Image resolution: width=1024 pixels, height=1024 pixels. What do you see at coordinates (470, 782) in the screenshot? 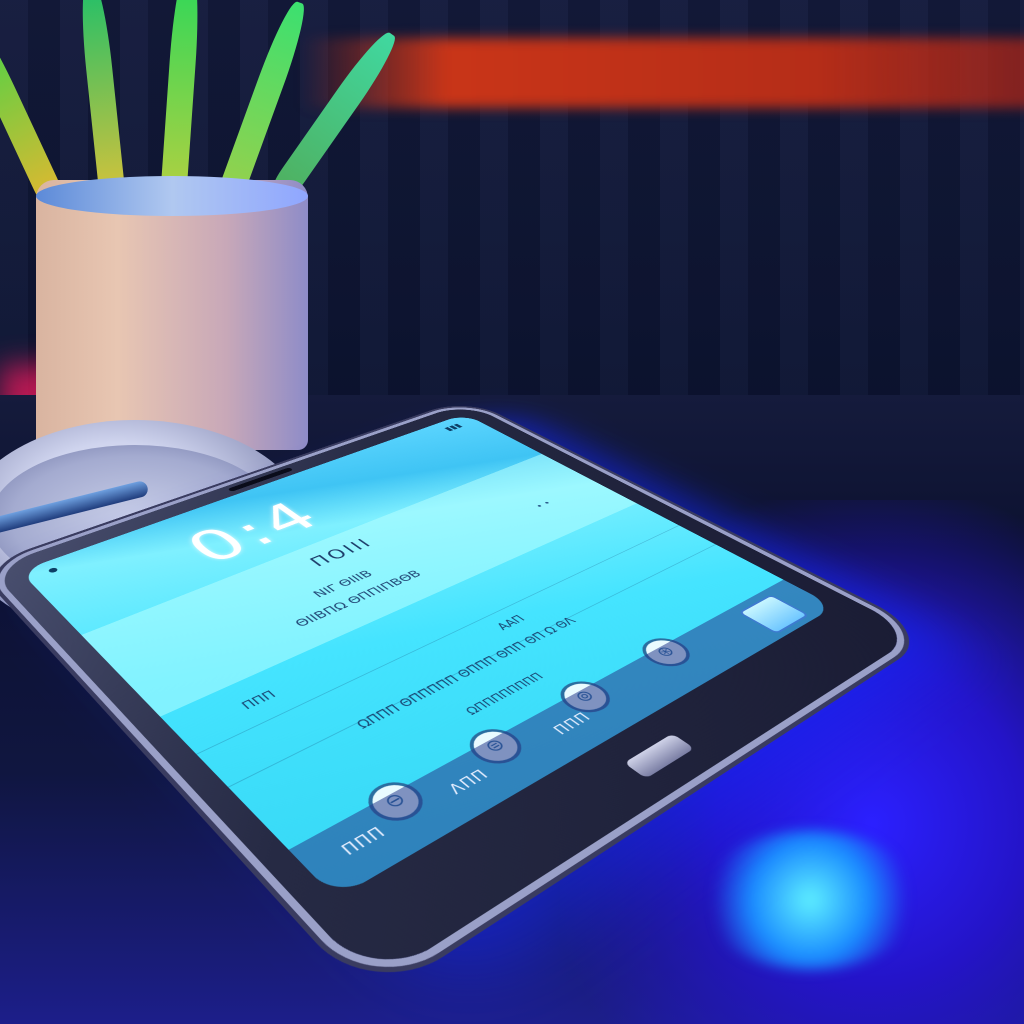
I see `dock-item: ΛΠΠ` at bounding box center [470, 782].